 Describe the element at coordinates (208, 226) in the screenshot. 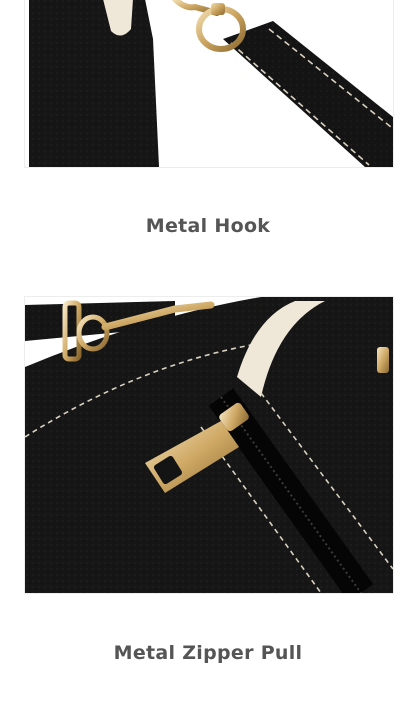

I see `metal-hook-caption: Metal Hook` at that location.